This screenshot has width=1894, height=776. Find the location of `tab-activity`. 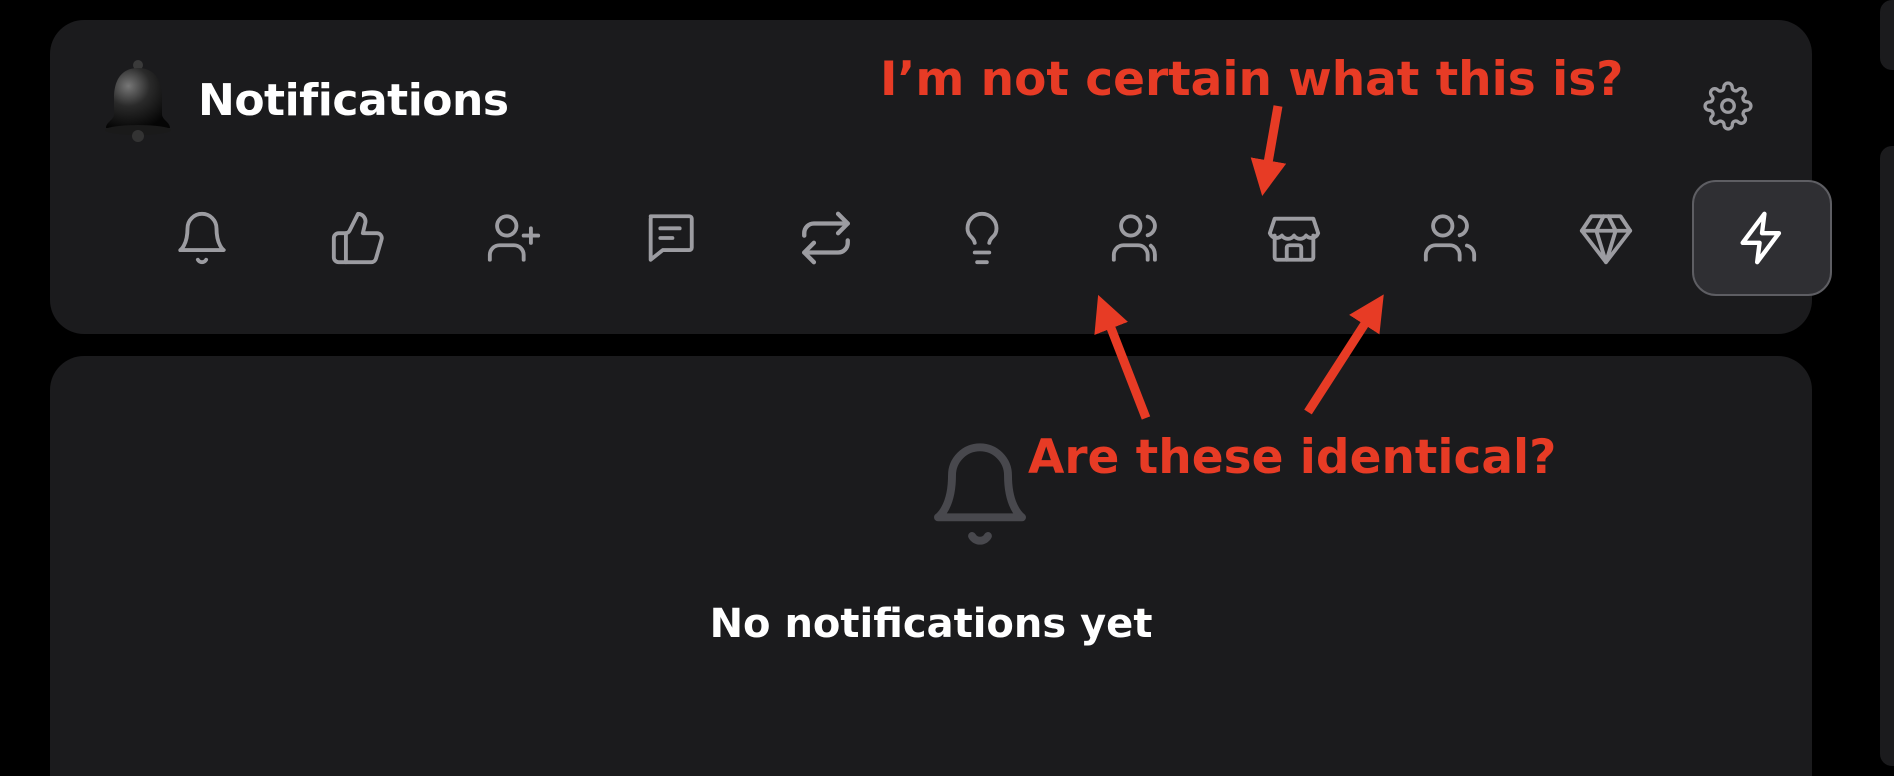

tab-activity is located at coordinates (1762, 238).